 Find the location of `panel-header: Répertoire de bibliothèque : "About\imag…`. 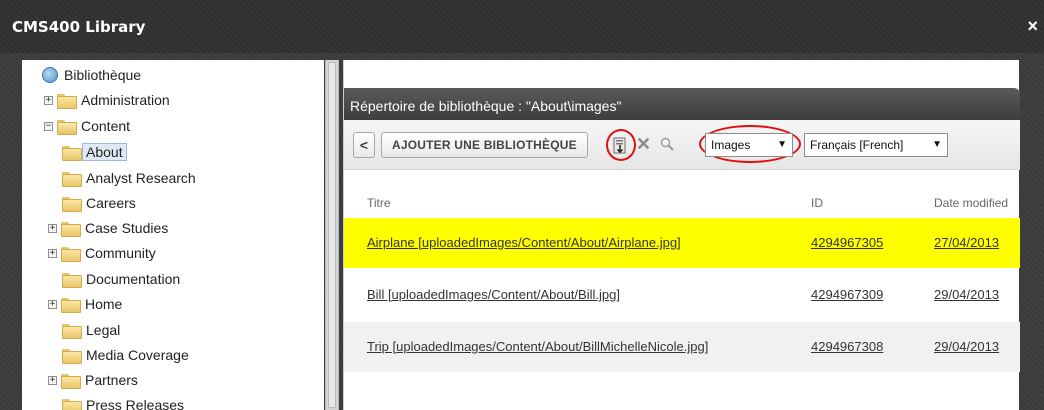

panel-header: Répertoire de bibliothèque : "About\imag… is located at coordinates (682, 104).